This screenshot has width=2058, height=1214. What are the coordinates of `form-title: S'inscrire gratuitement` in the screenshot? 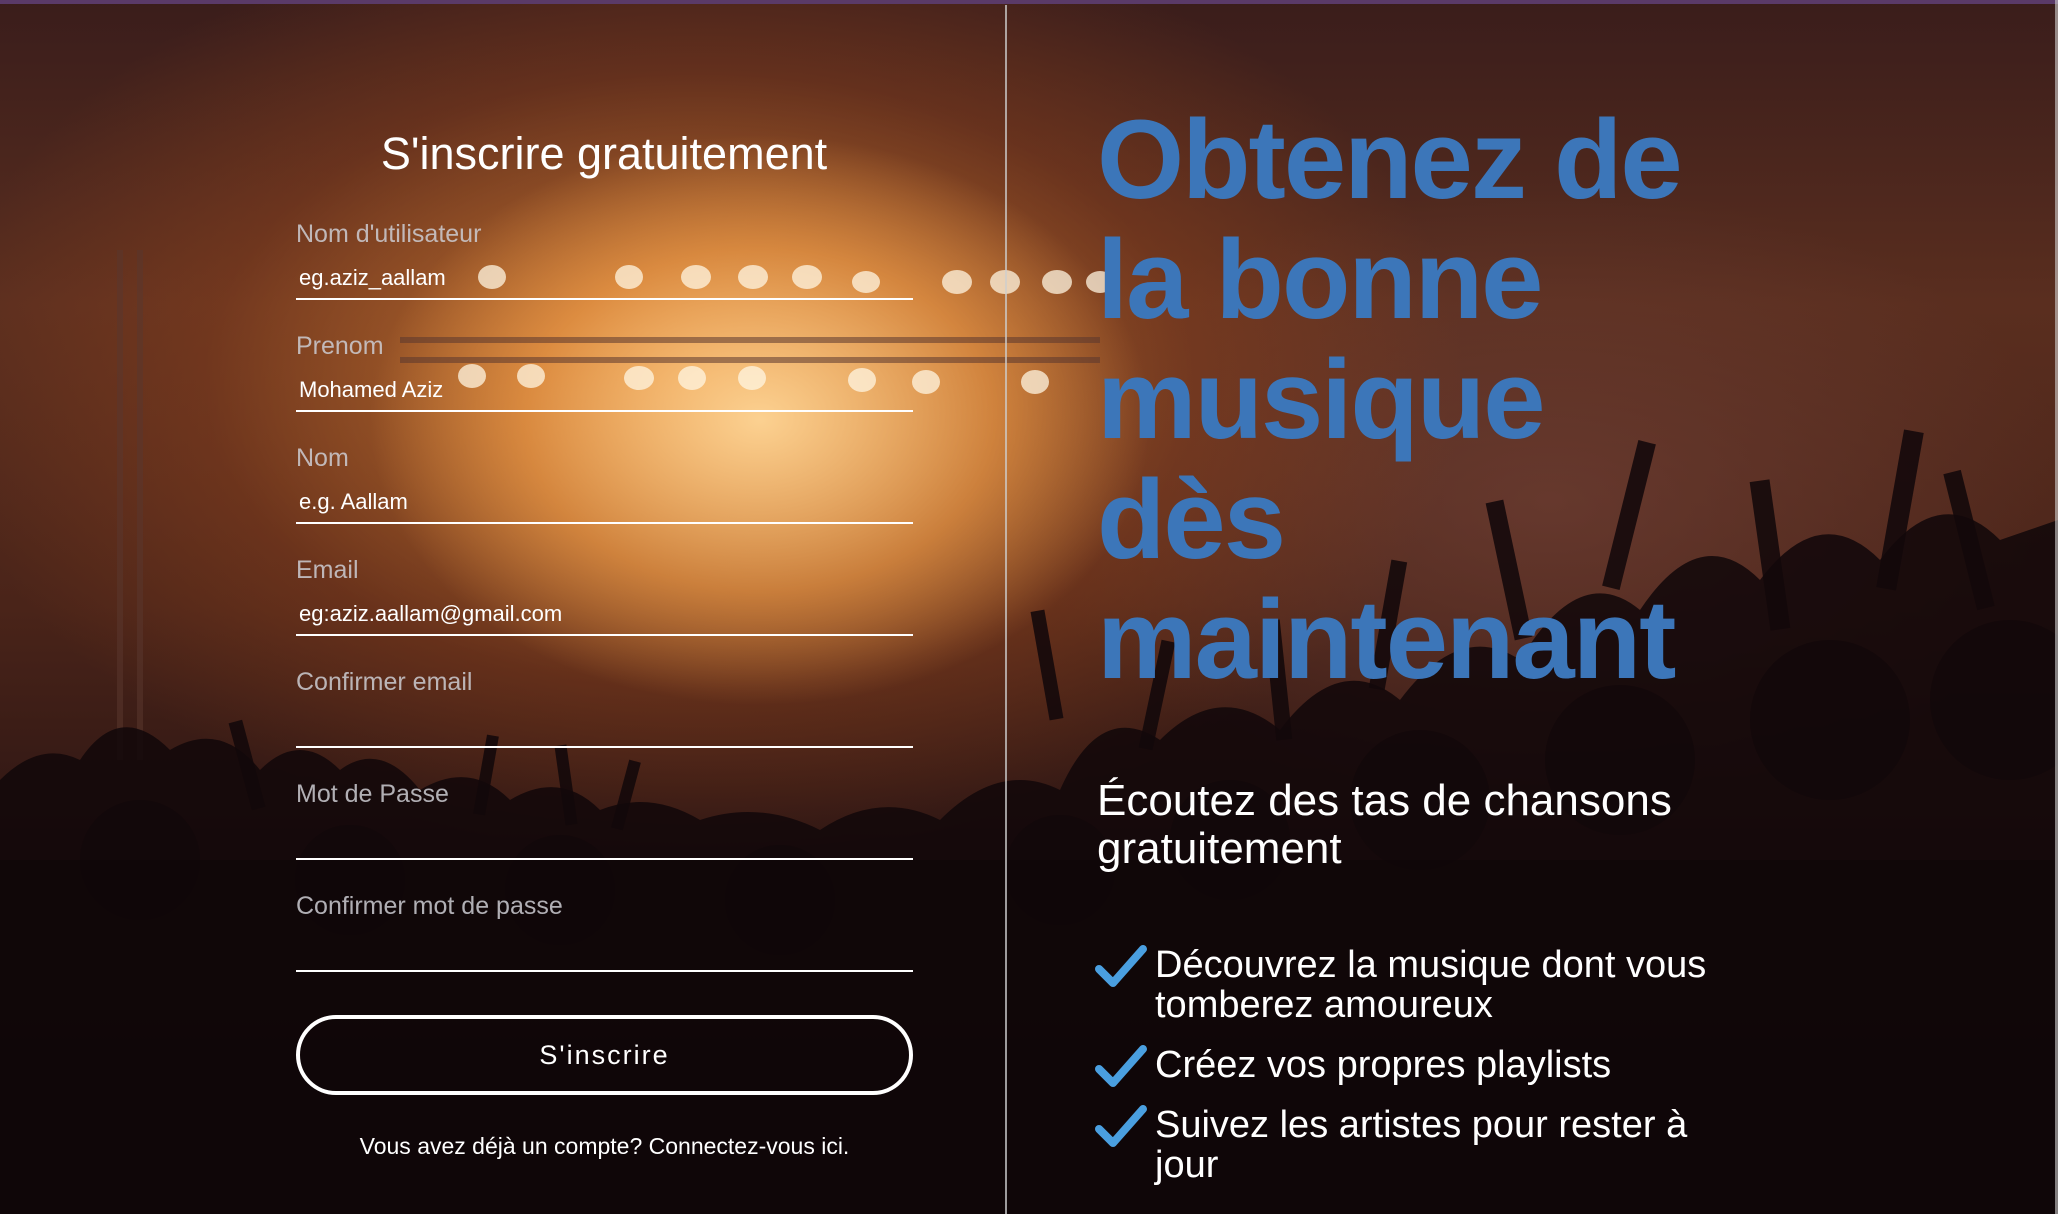 It's located at (604, 153).